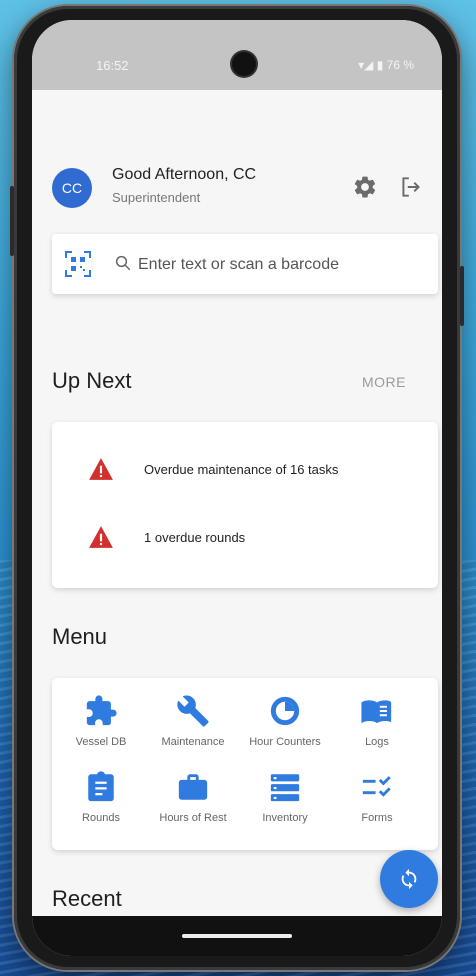 The width and height of the screenshot is (476, 976). I want to click on menu-item-logs: Logs, so click(377, 721).